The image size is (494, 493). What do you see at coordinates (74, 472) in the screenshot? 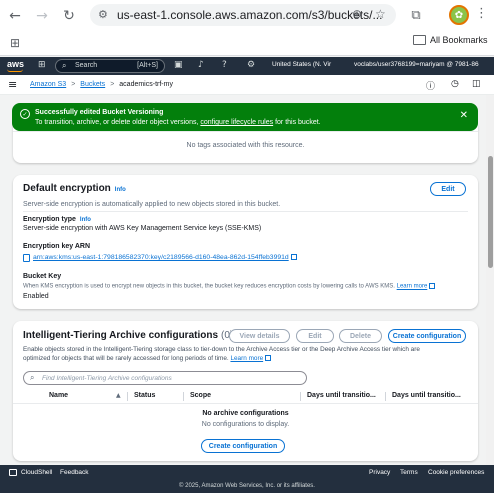
I see `feedback-link: Feedback` at bounding box center [74, 472].